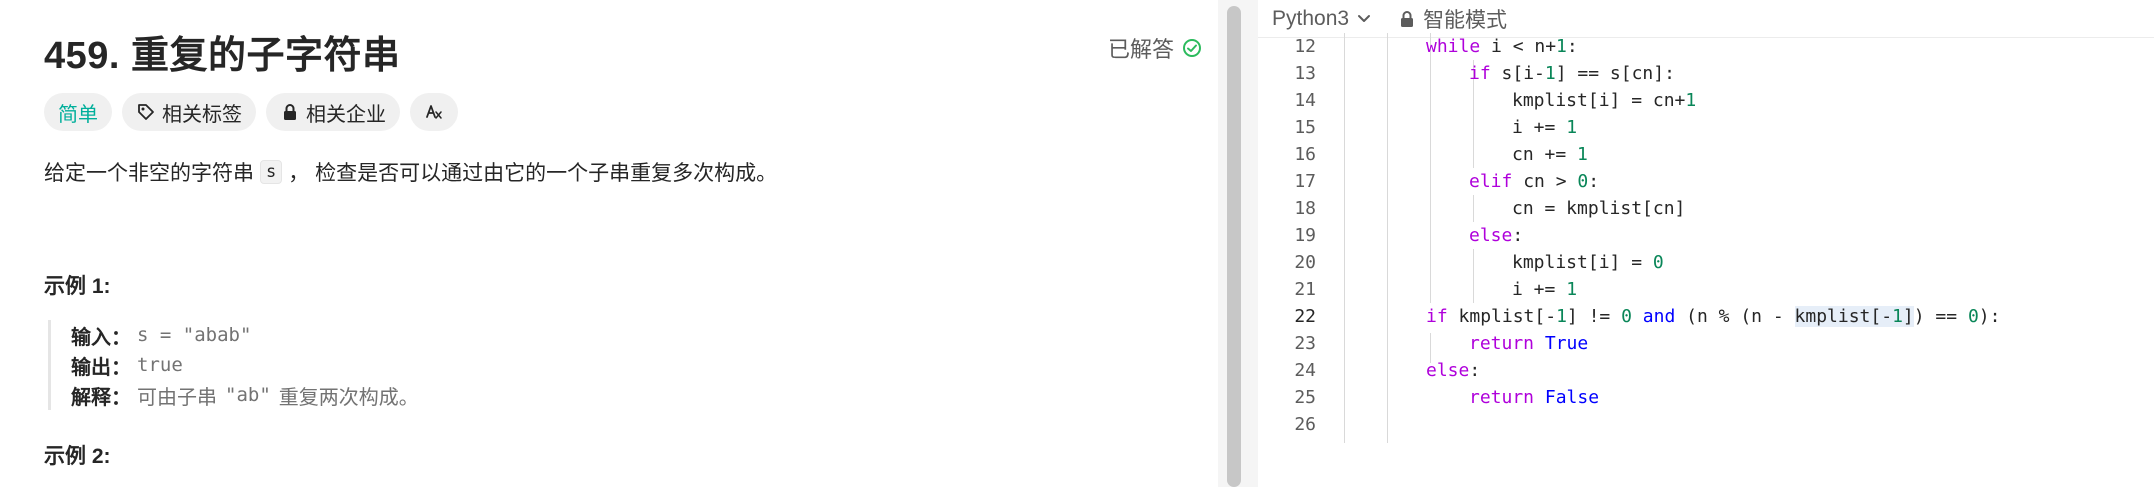 The image size is (2154, 487). What do you see at coordinates (1706, 127) in the screenshot?
I see `code-line: 15 i += 1` at bounding box center [1706, 127].